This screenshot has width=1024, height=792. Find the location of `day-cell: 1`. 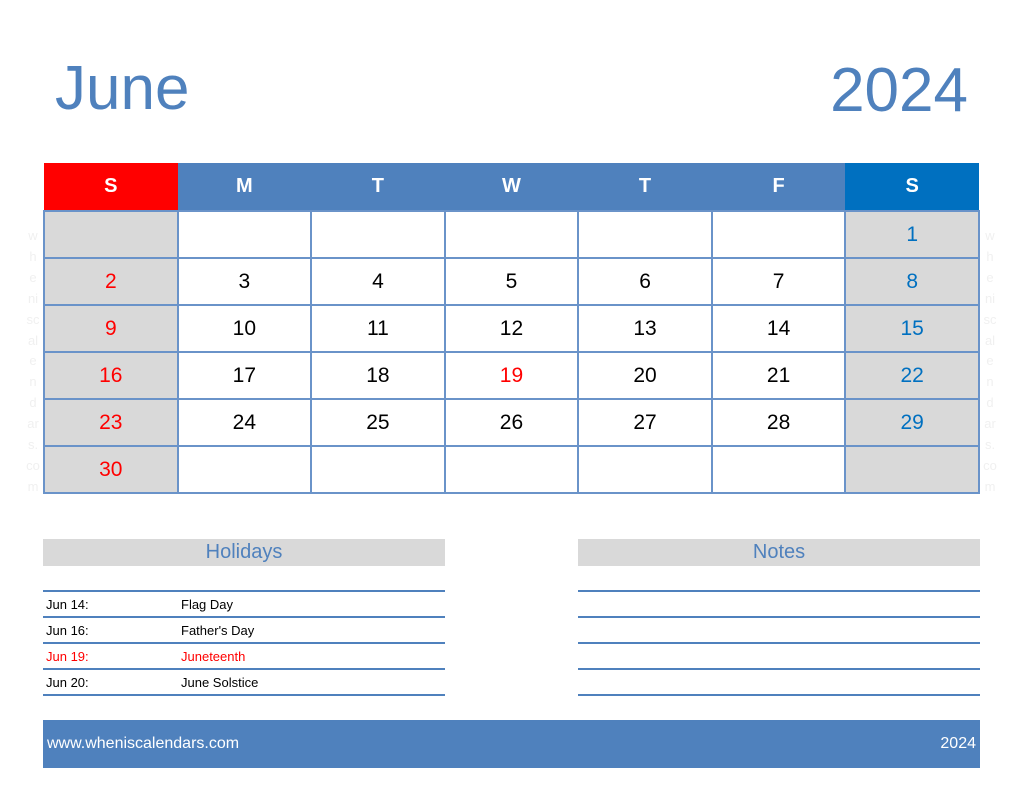

day-cell: 1 is located at coordinates (912, 234).